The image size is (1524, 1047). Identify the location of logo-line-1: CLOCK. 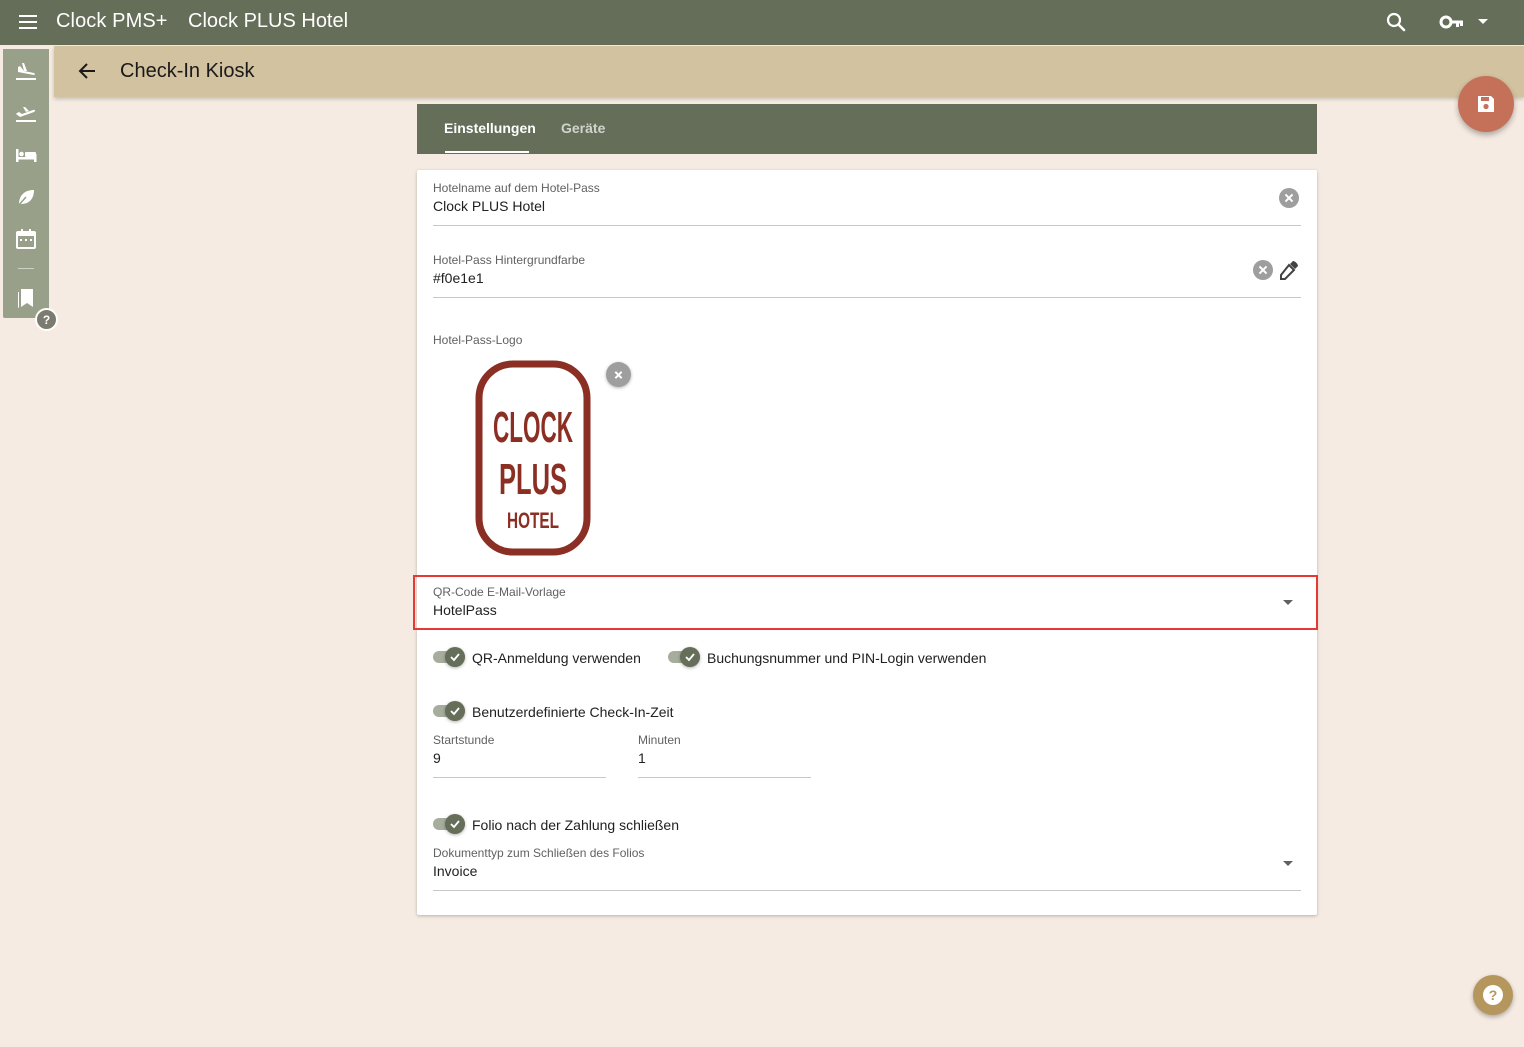
(533, 427).